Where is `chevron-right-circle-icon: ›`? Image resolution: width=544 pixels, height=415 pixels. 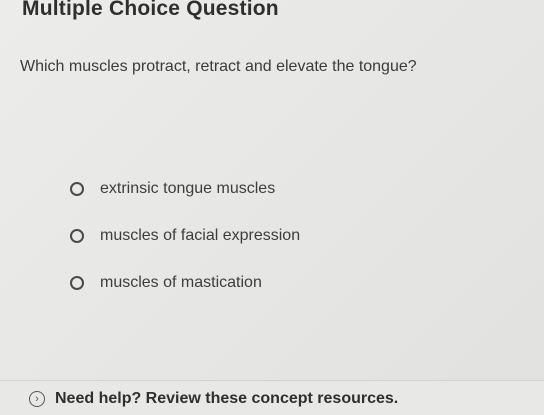
chevron-right-circle-icon: › is located at coordinates (37, 399).